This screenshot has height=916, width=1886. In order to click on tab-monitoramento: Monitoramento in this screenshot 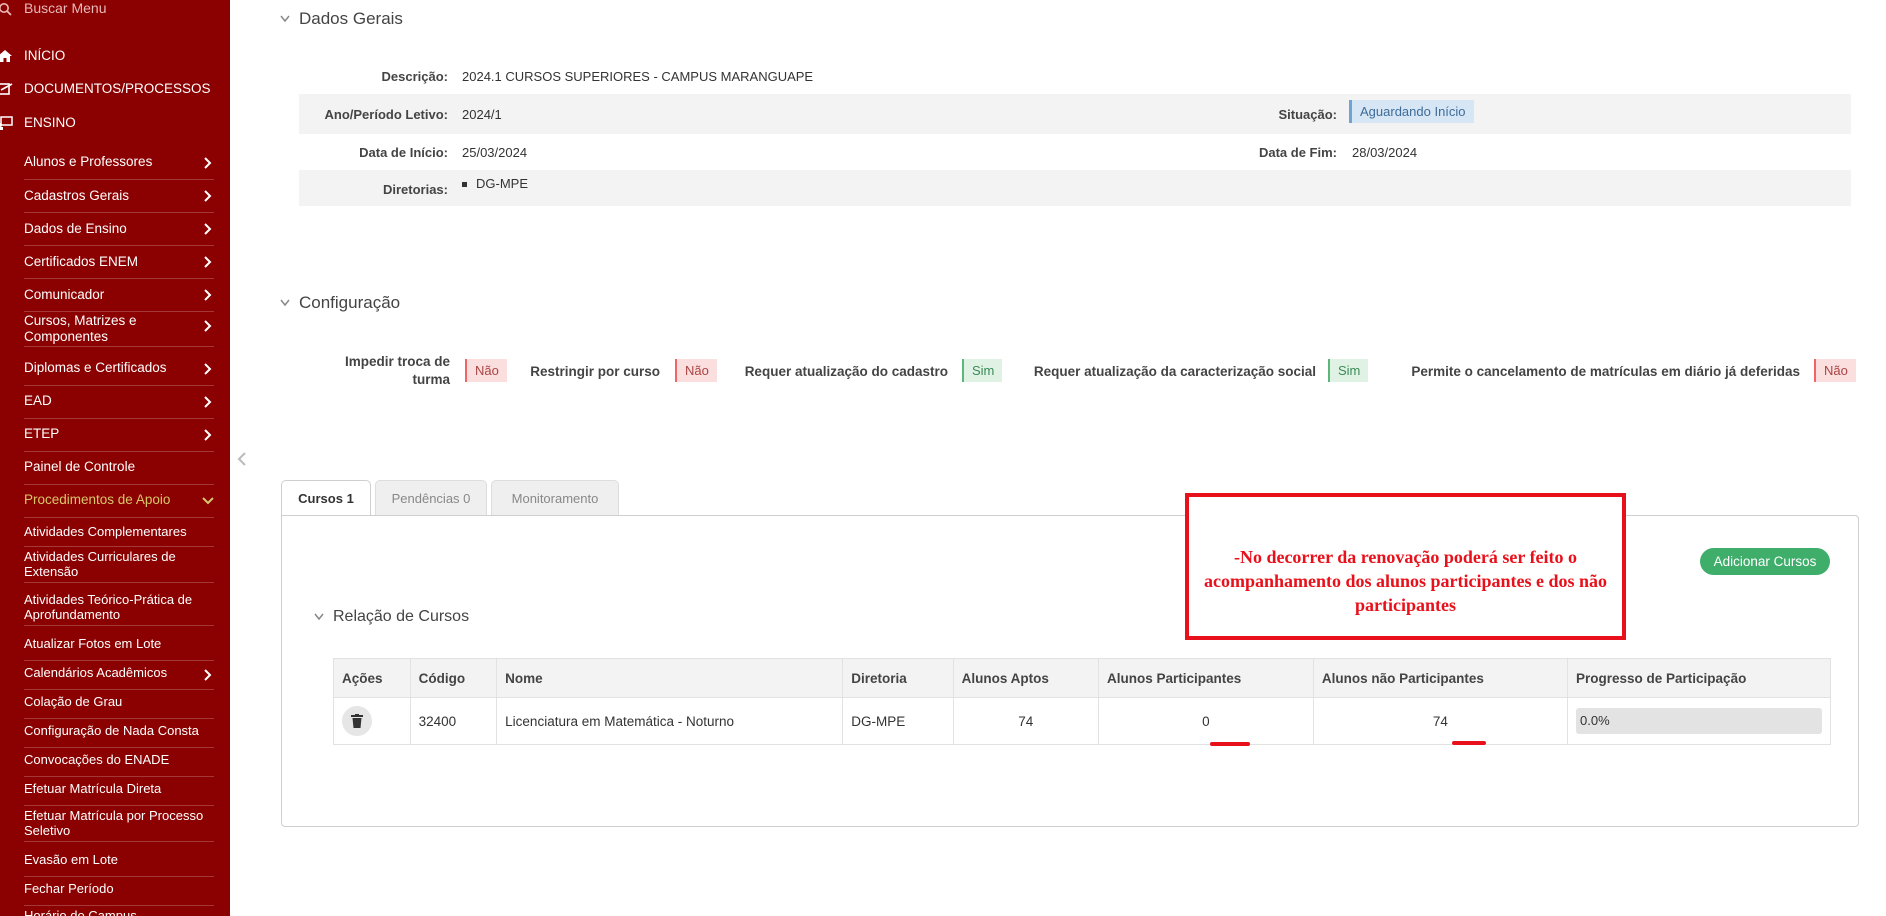, I will do `click(555, 498)`.